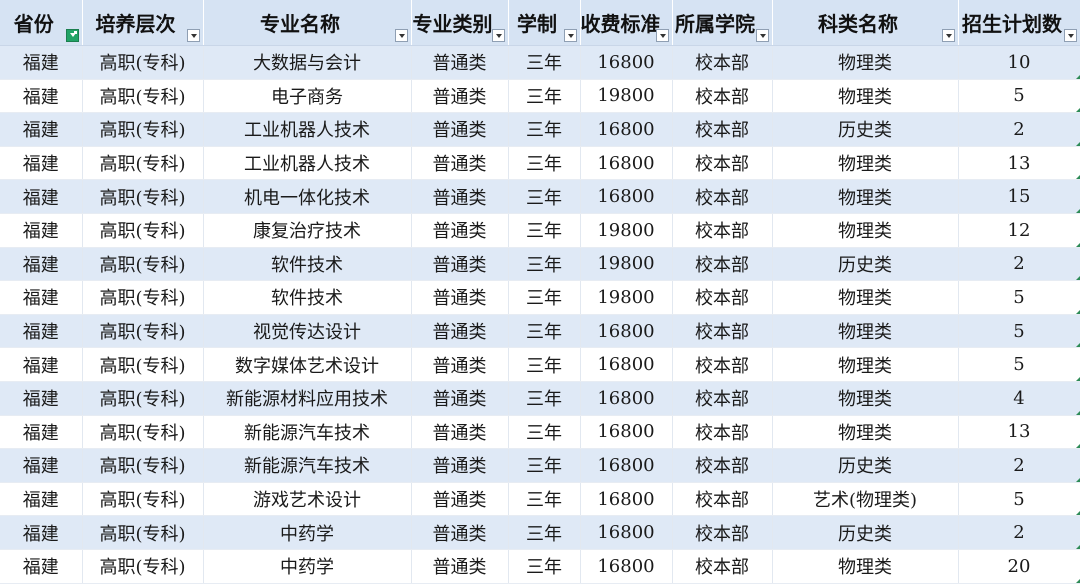 This screenshot has height=584, width=1080. I want to click on cell-major: 数字媒体艺术设计, so click(307, 364).